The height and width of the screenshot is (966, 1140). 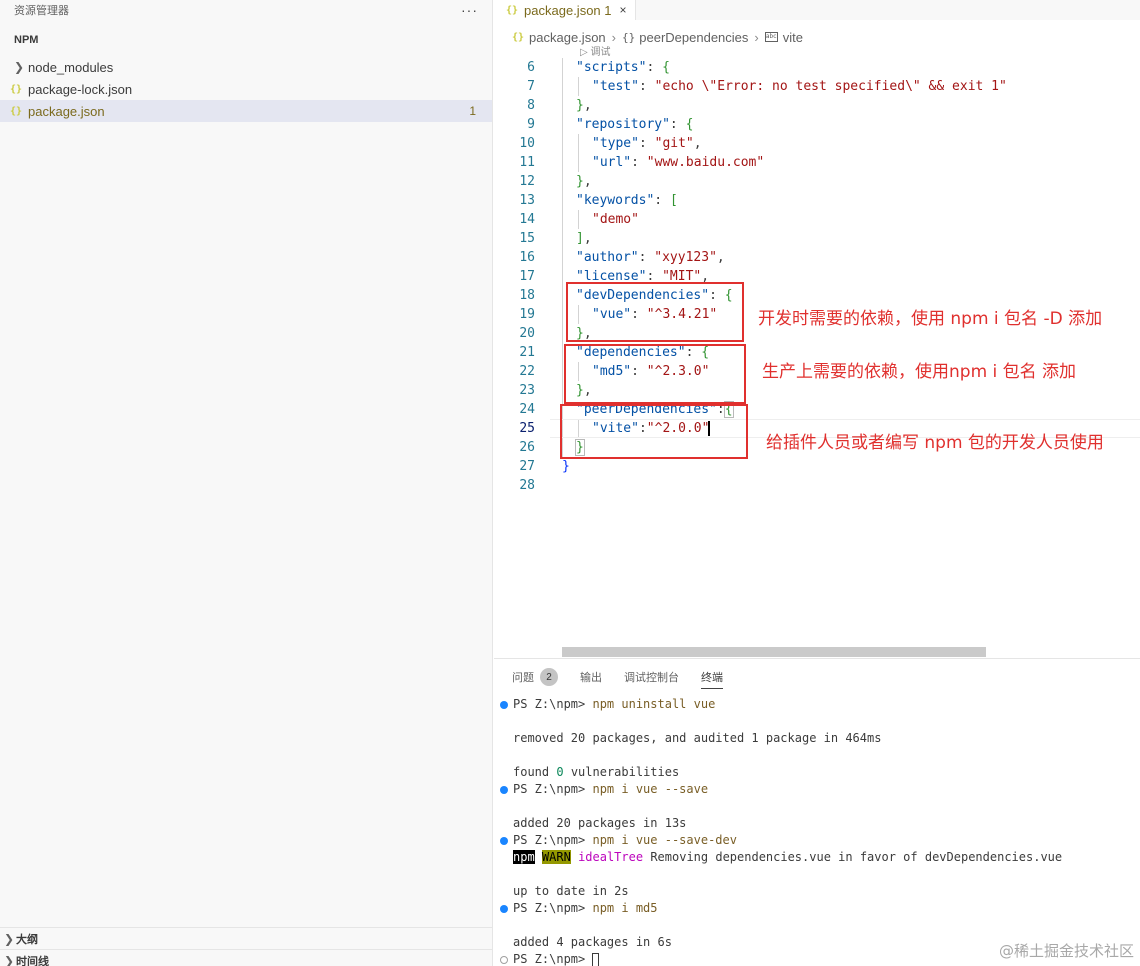 I want to click on tab-label: package.json 1, so click(x=568, y=10).